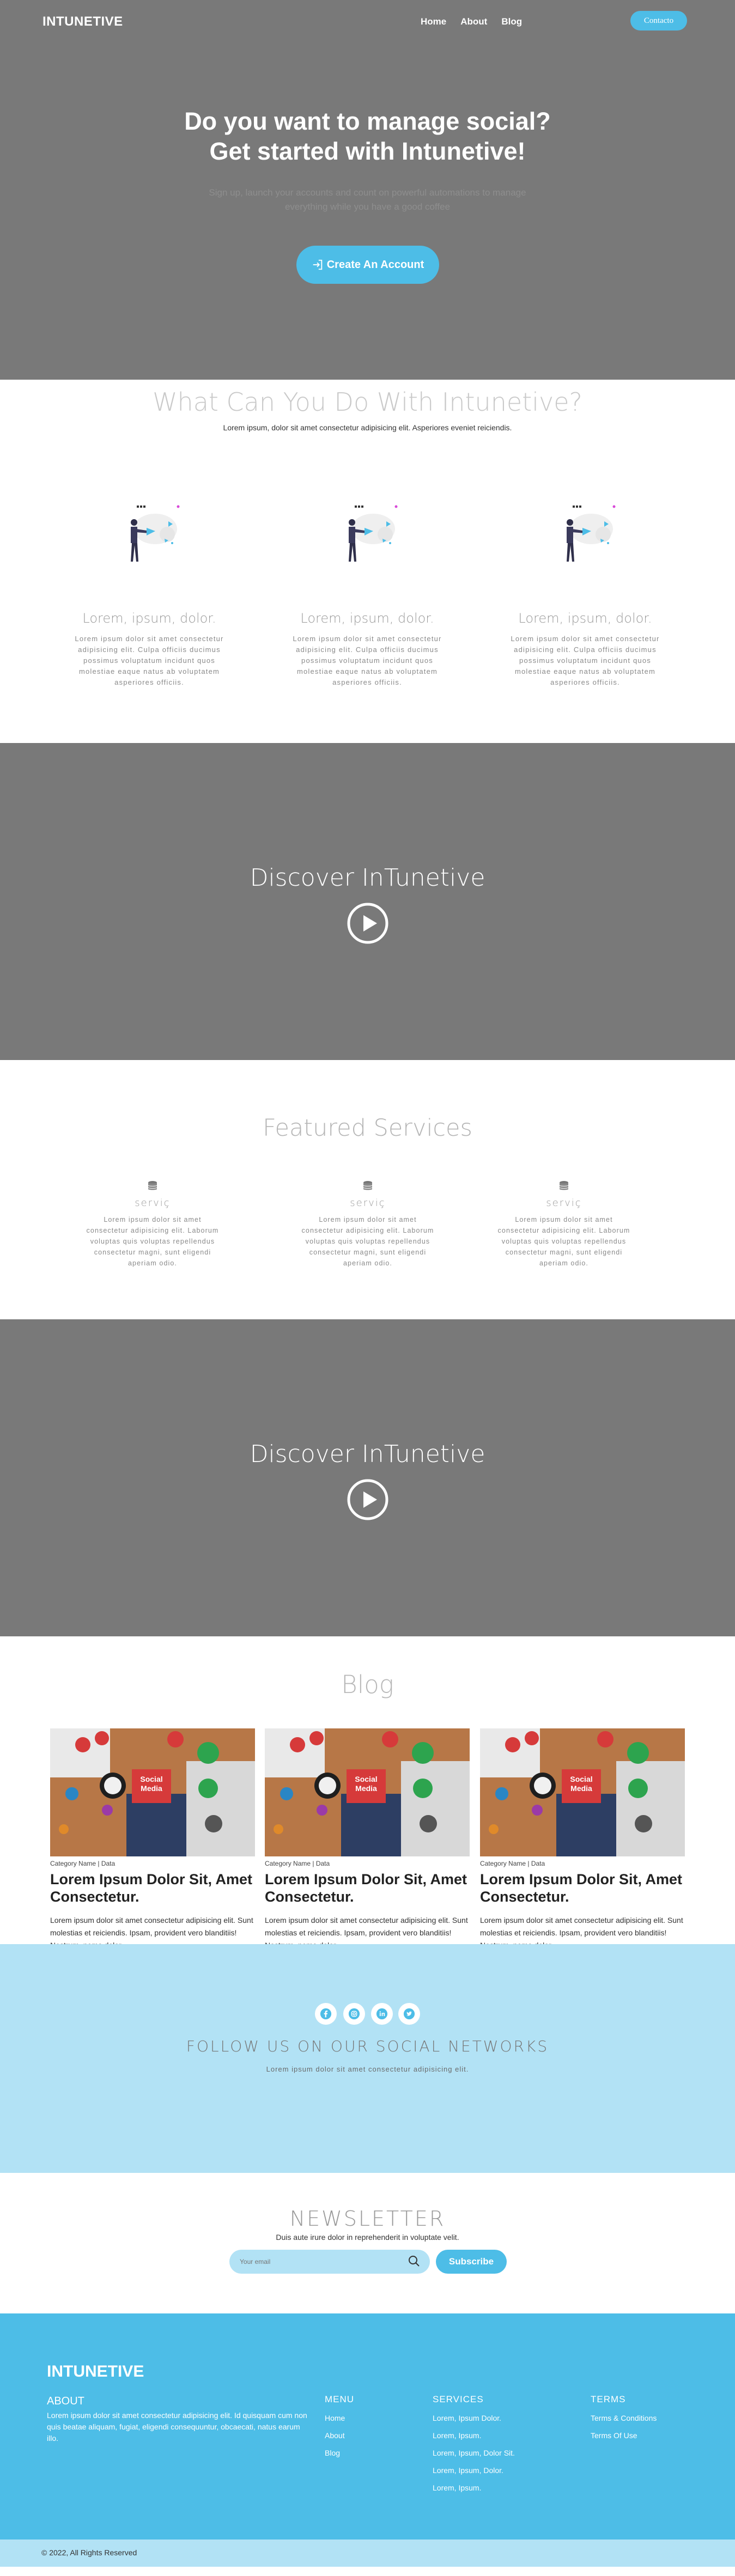 This screenshot has width=735, height=2576. Describe the element at coordinates (382, 2014) in the screenshot. I see `linkedin-icon` at that location.